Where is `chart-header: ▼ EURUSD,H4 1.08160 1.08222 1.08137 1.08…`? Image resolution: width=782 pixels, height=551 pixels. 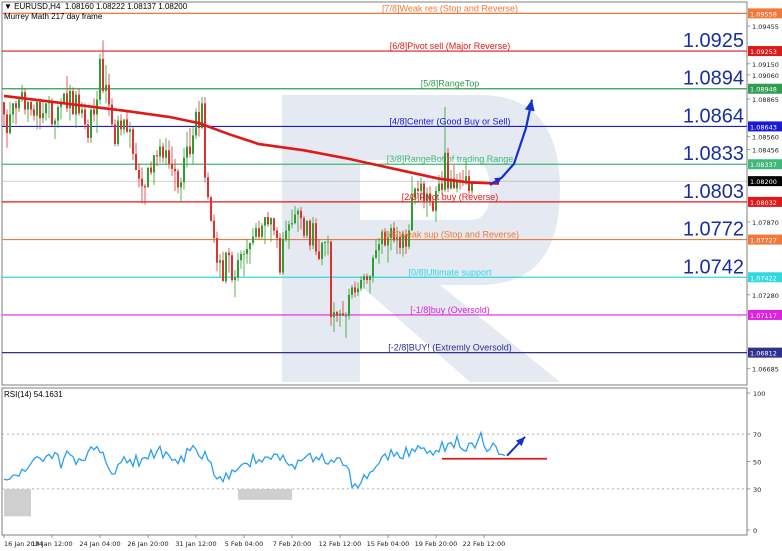
chart-header: ▼ EURUSD,H4 1.08160 1.08222 1.08137 1.08… is located at coordinates (95, 6).